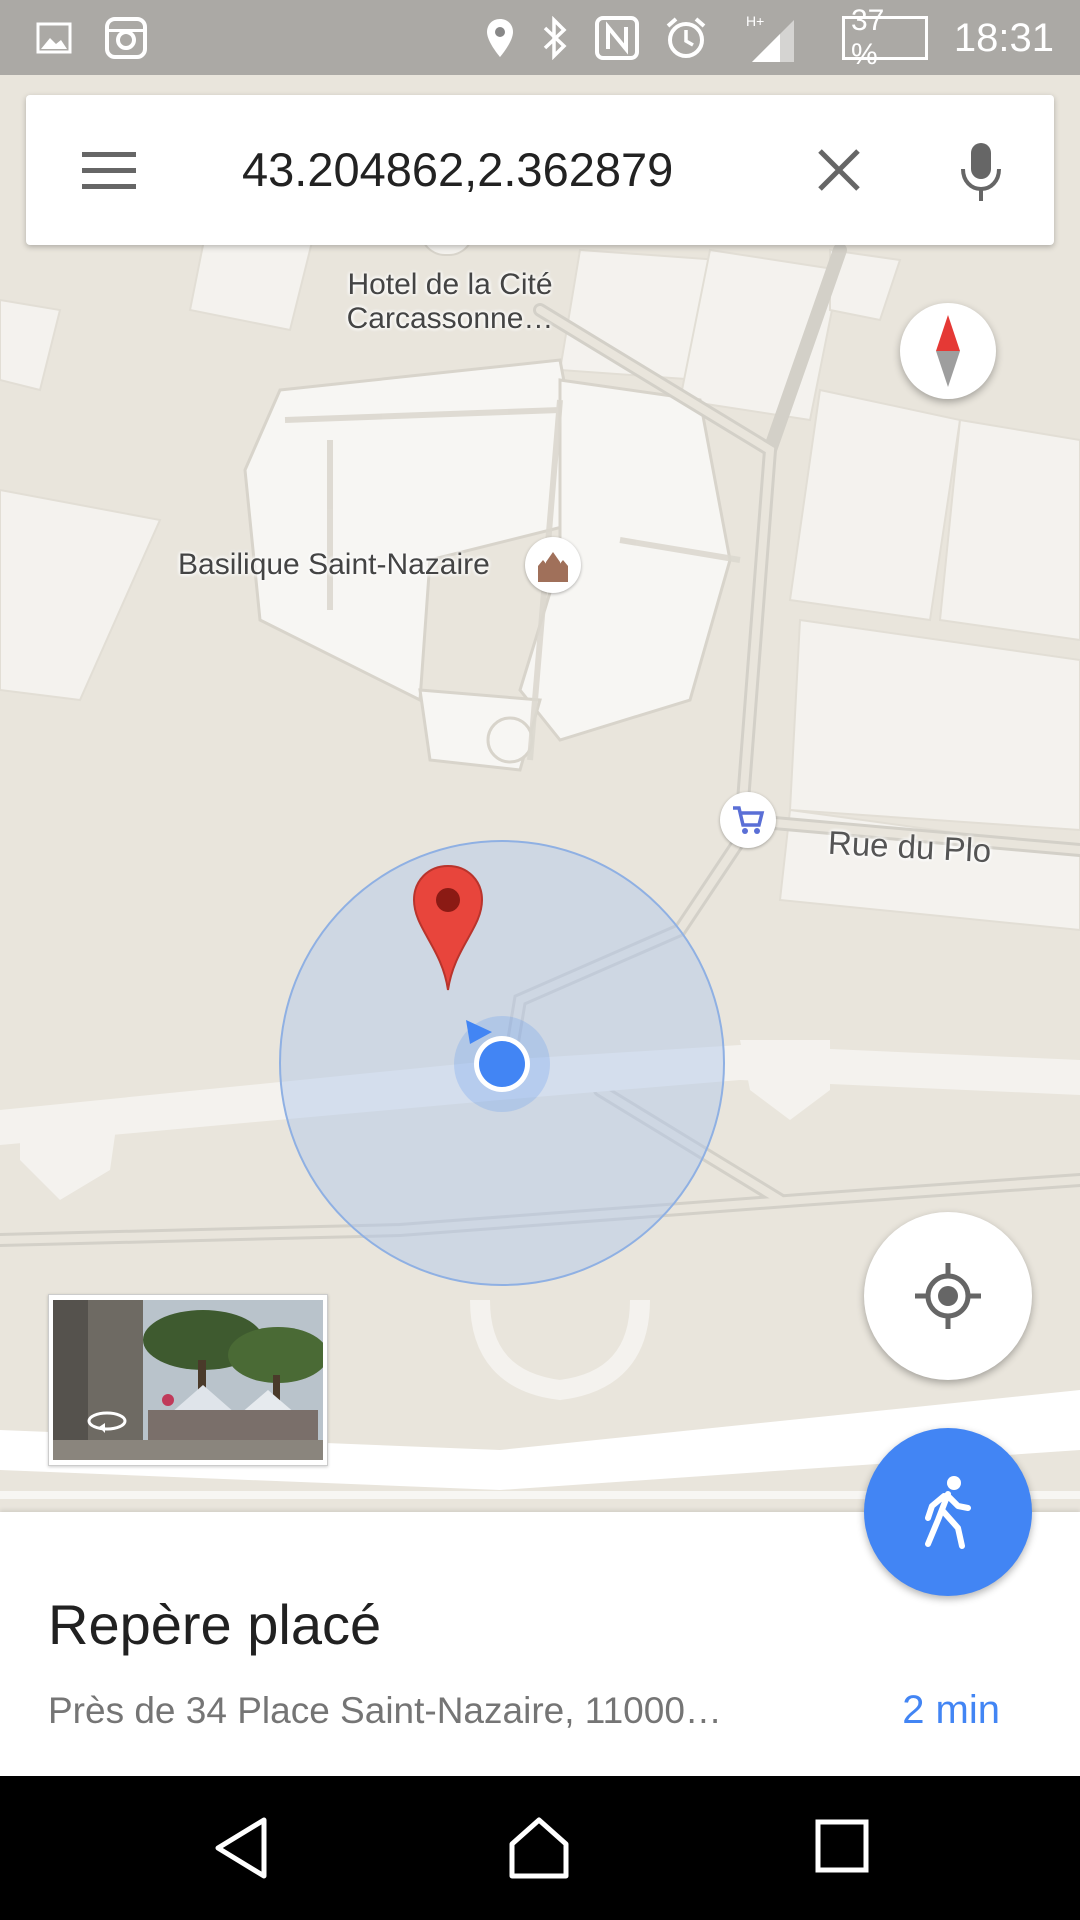 Image resolution: width=1080 pixels, height=1920 pixels. Describe the element at coordinates (500, 37) in the screenshot. I see `location-icon` at that location.